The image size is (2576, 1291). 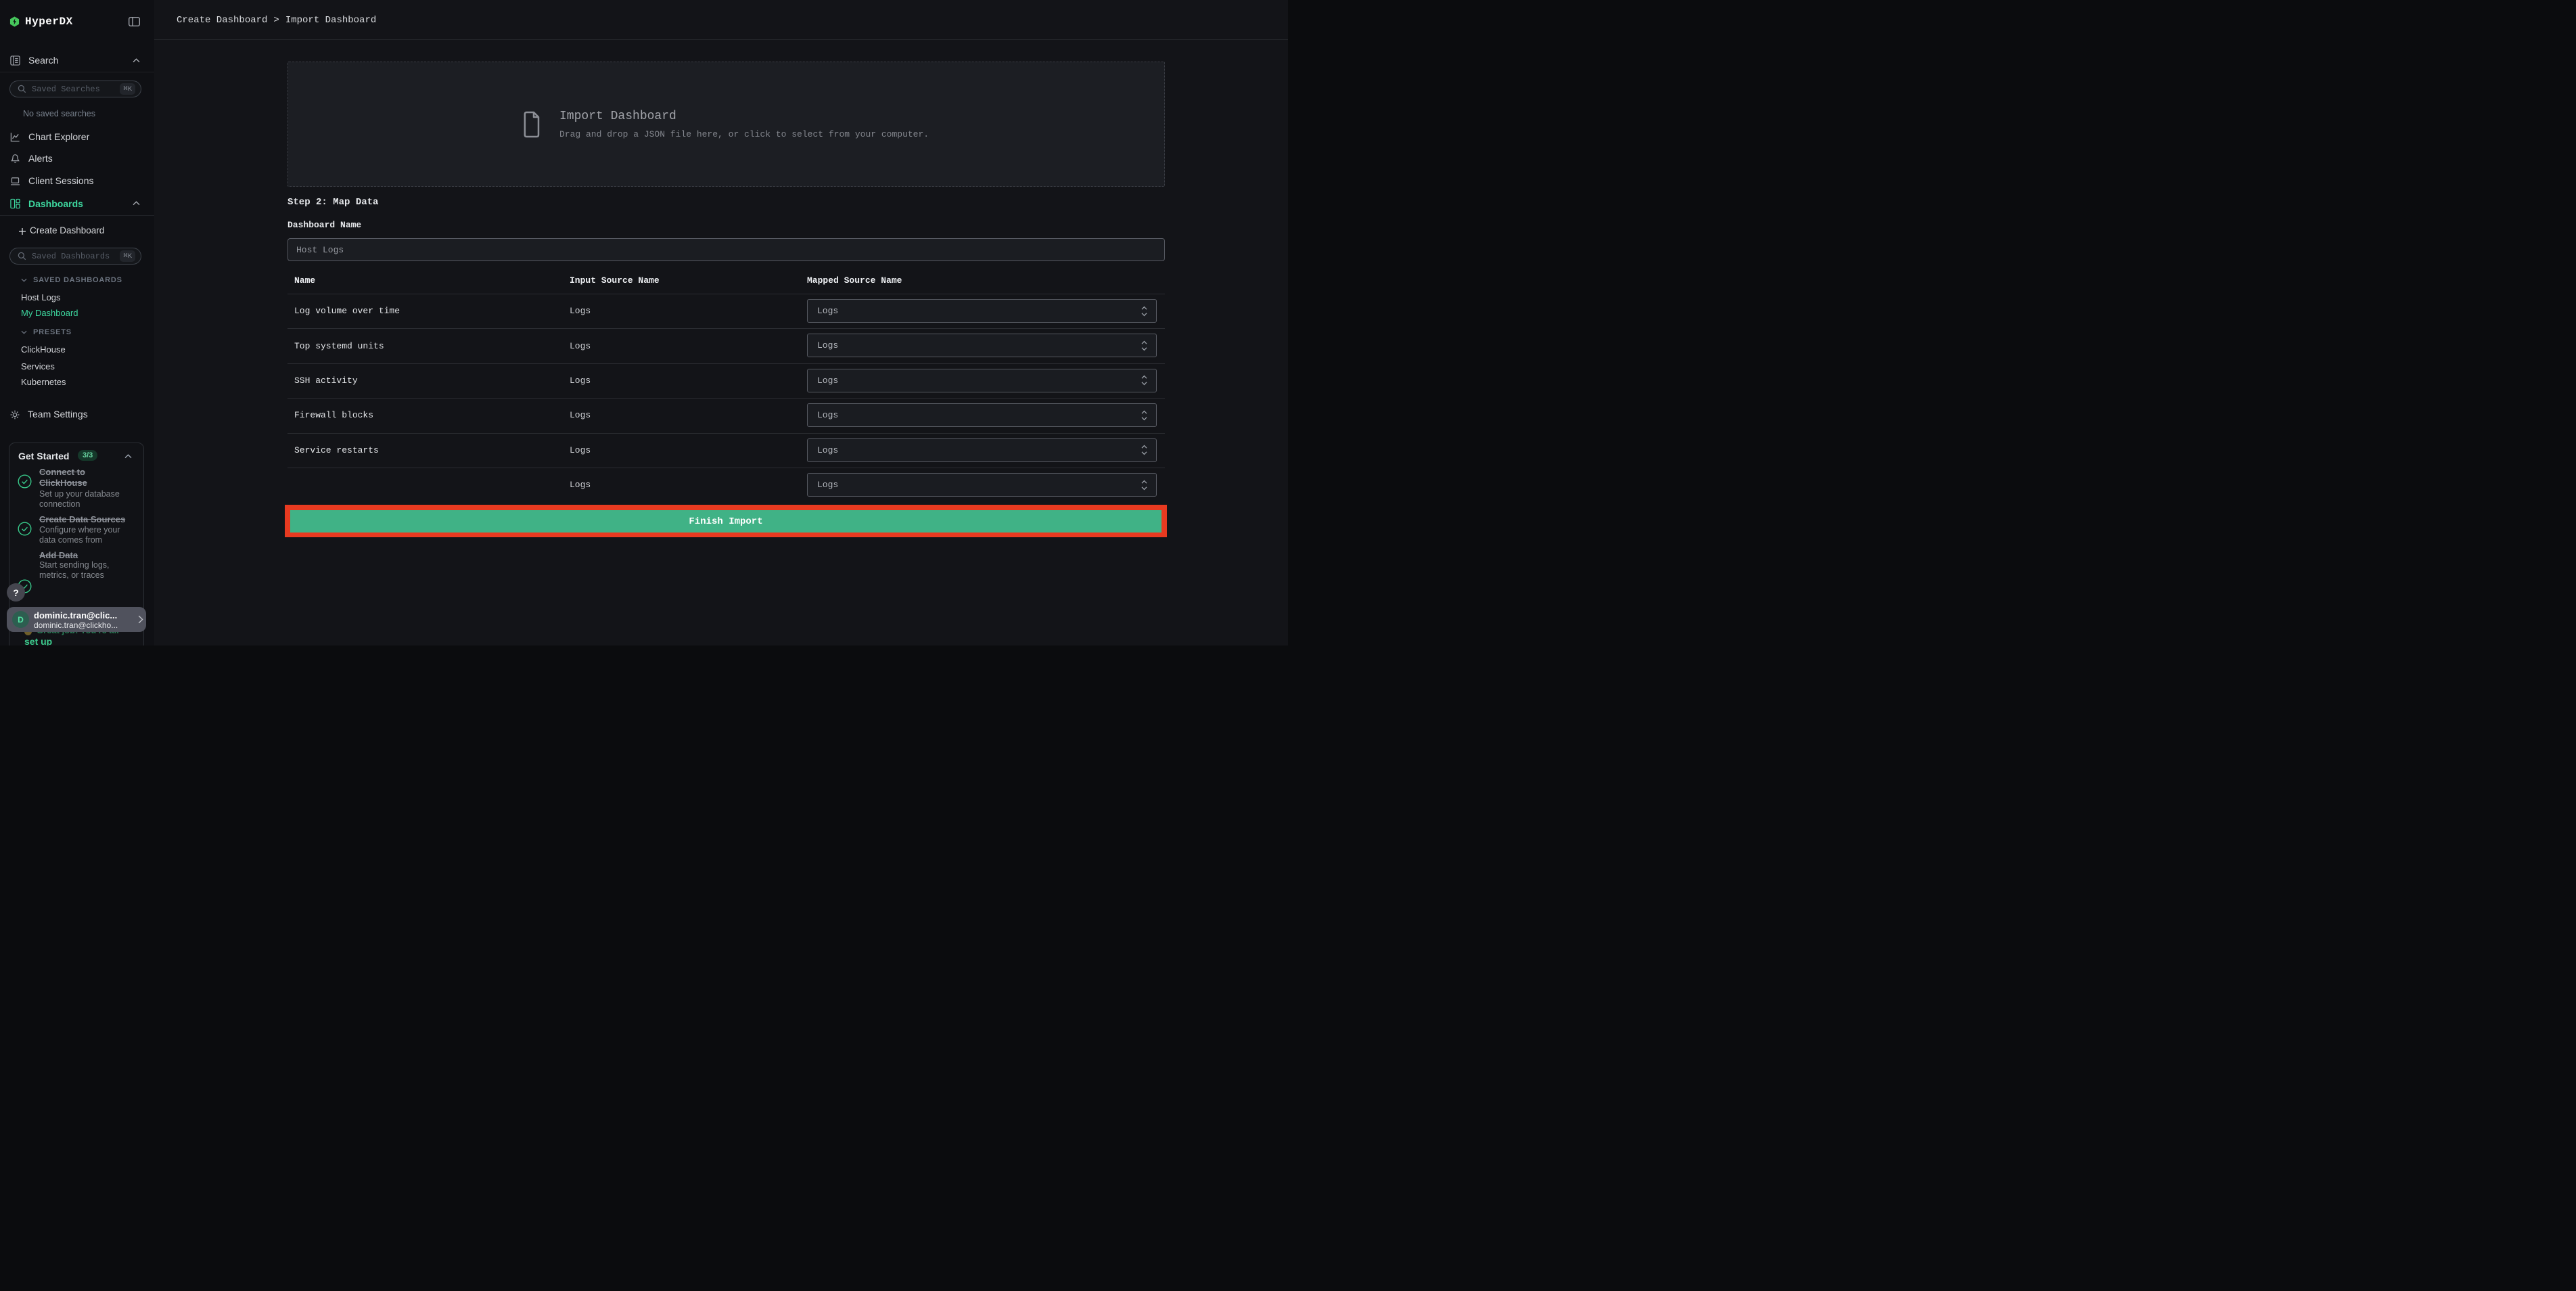 I want to click on congrats-line2: set up, so click(x=38, y=641).